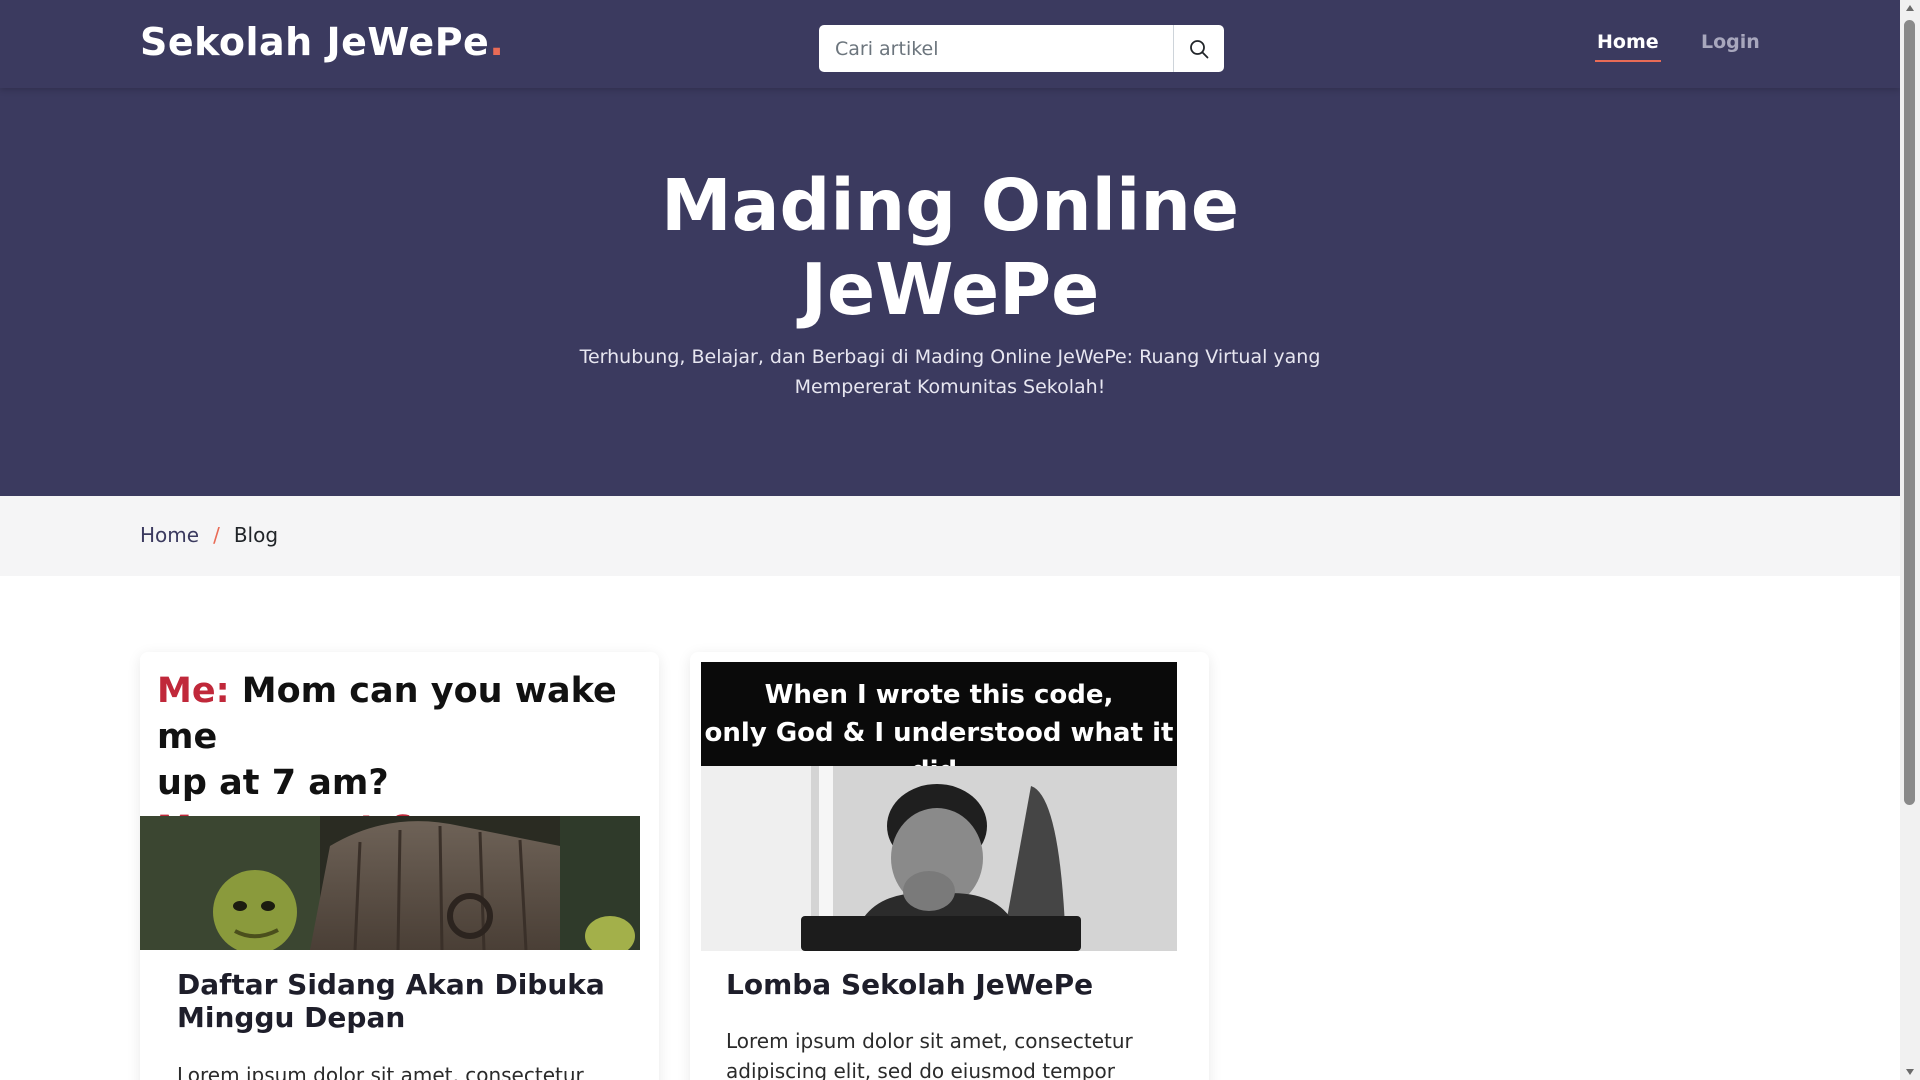 This screenshot has height=1080, width=1920. What do you see at coordinates (315, 42) in the screenshot?
I see `brand-name: Sekolah JeWePe` at bounding box center [315, 42].